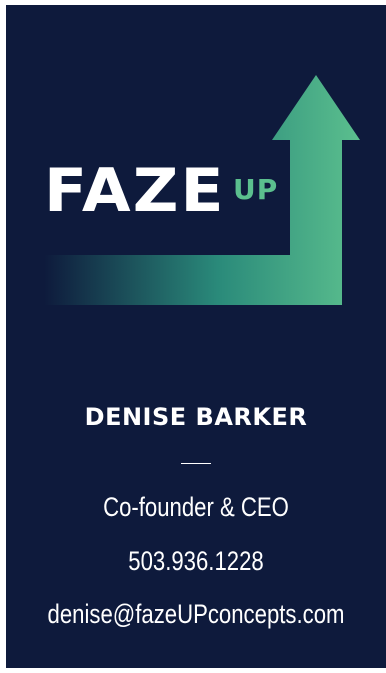 Image resolution: width=386 pixels, height=673 pixels. I want to click on contact-title: Co-founder & CEO, so click(196, 507).